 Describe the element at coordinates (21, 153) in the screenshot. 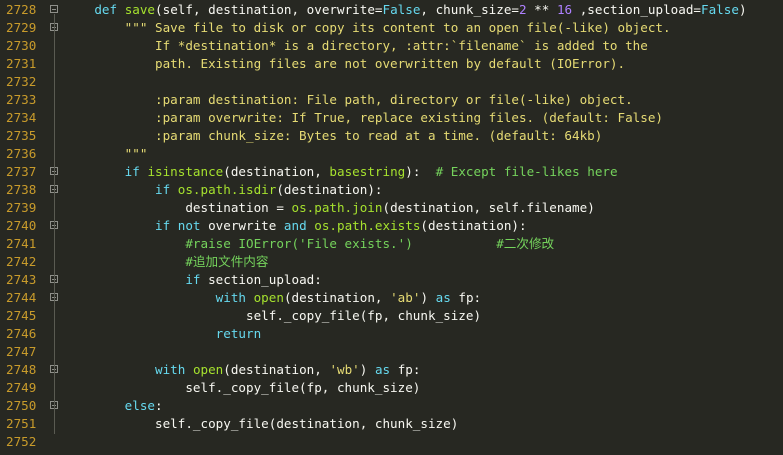

I see `line-number: 2736` at that location.